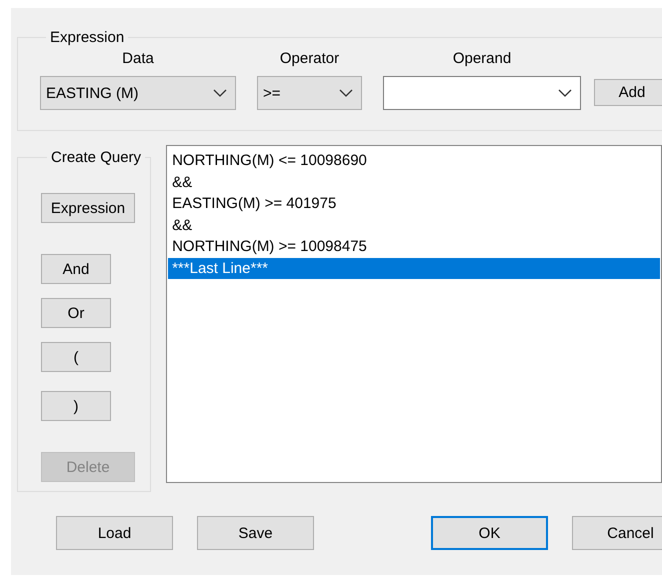 This screenshot has width=662, height=578. Describe the element at coordinates (114, 533) in the screenshot. I see `dialog-button: Load` at that location.